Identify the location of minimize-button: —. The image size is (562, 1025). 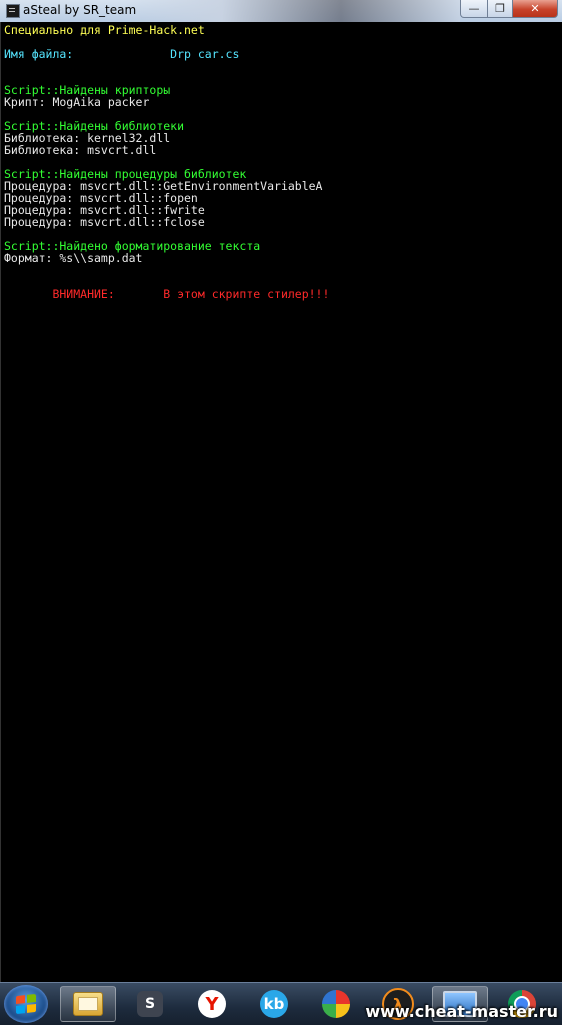
(474, 9).